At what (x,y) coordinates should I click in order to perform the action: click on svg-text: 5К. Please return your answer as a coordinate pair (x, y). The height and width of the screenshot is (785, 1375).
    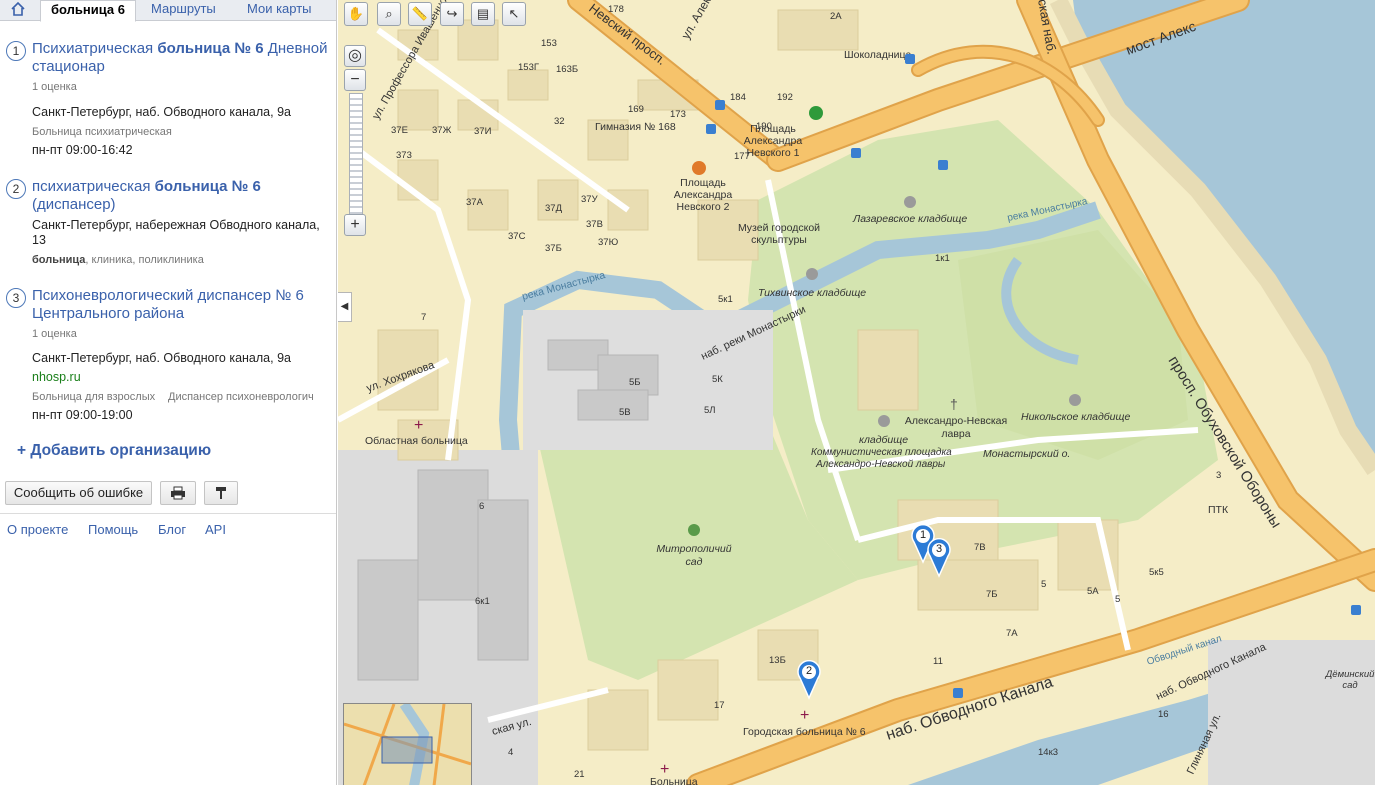
    Looking at the image, I should click on (717, 379).